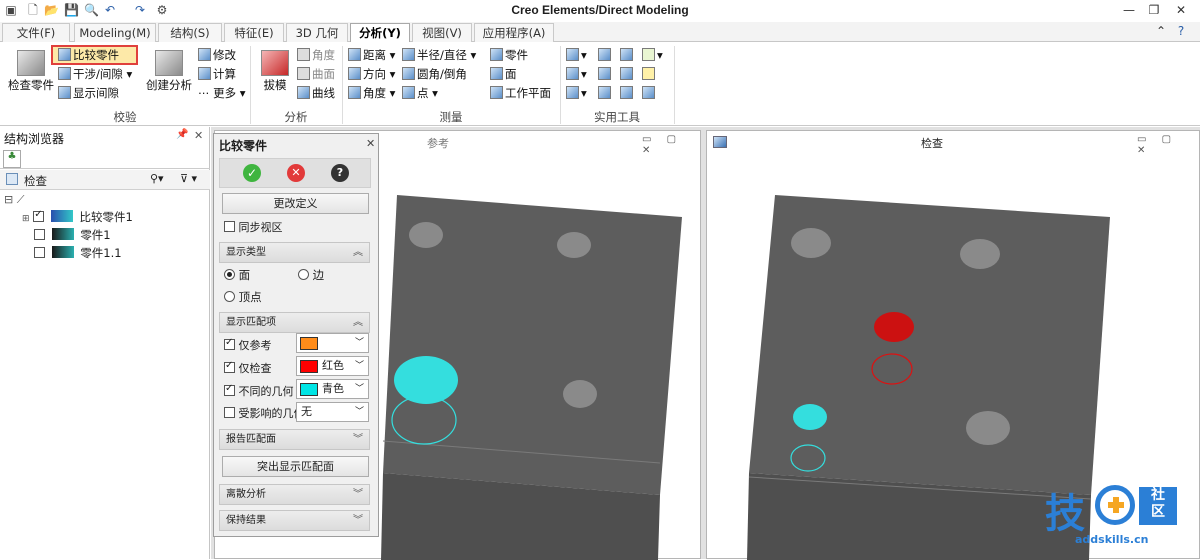  What do you see at coordinates (627, 55) in the screenshot?
I see `tool-7-button` at bounding box center [627, 55].